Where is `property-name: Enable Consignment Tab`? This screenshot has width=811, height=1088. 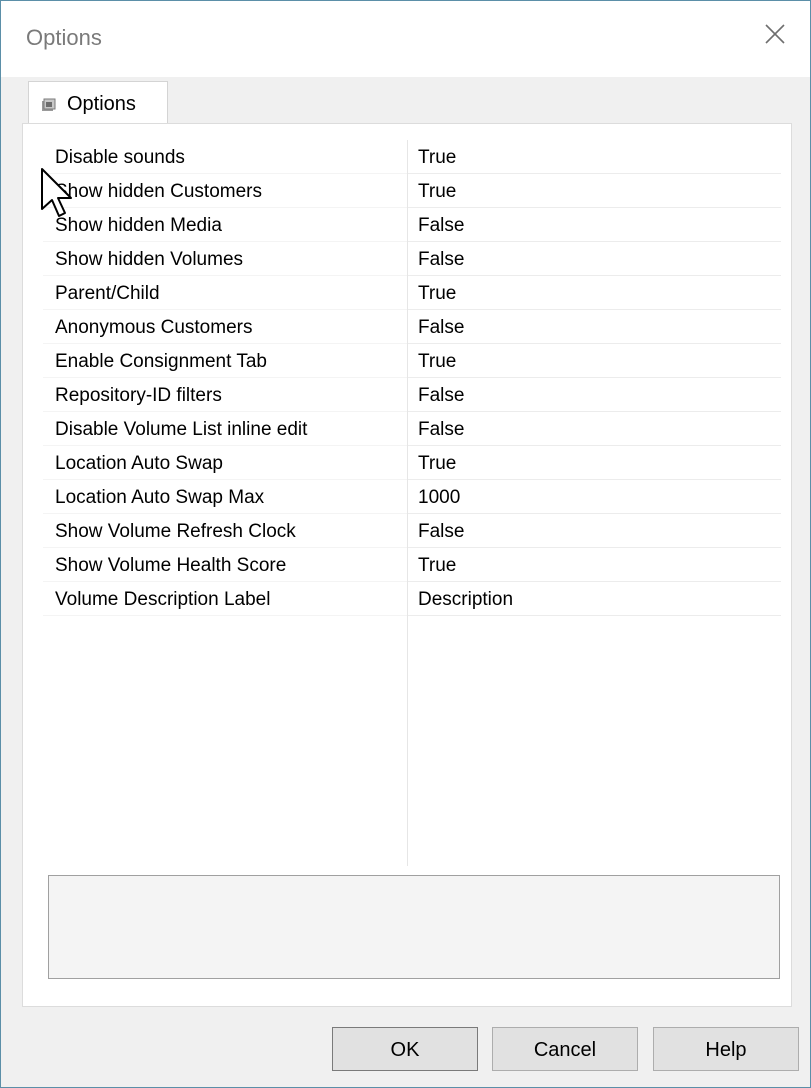
property-name: Enable Consignment Tab is located at coordinates (161, 361).